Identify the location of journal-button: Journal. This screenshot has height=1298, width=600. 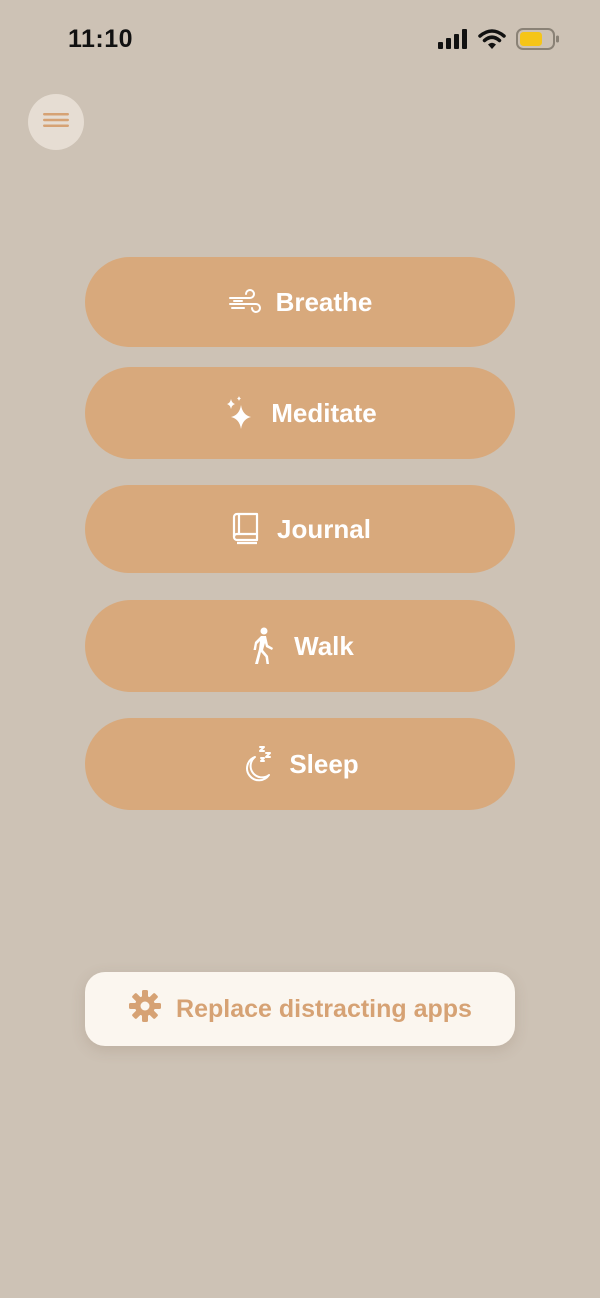
(300, 529).